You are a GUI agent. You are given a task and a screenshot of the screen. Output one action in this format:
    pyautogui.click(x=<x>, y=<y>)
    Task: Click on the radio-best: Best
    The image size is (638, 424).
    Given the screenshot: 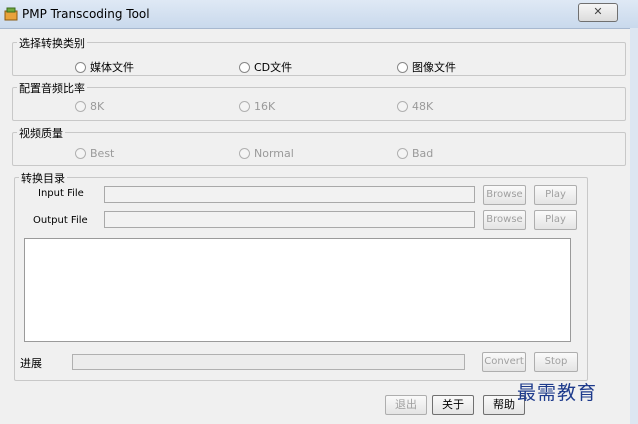 What is the action you would take?
    pyautogui.click(x=94, y=153)
    